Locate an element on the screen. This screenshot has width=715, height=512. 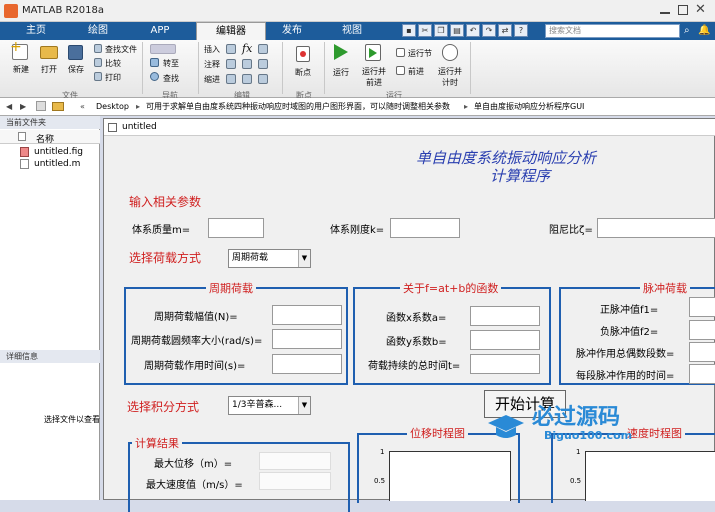
find-files-icon is located at coordinates (98, 48).